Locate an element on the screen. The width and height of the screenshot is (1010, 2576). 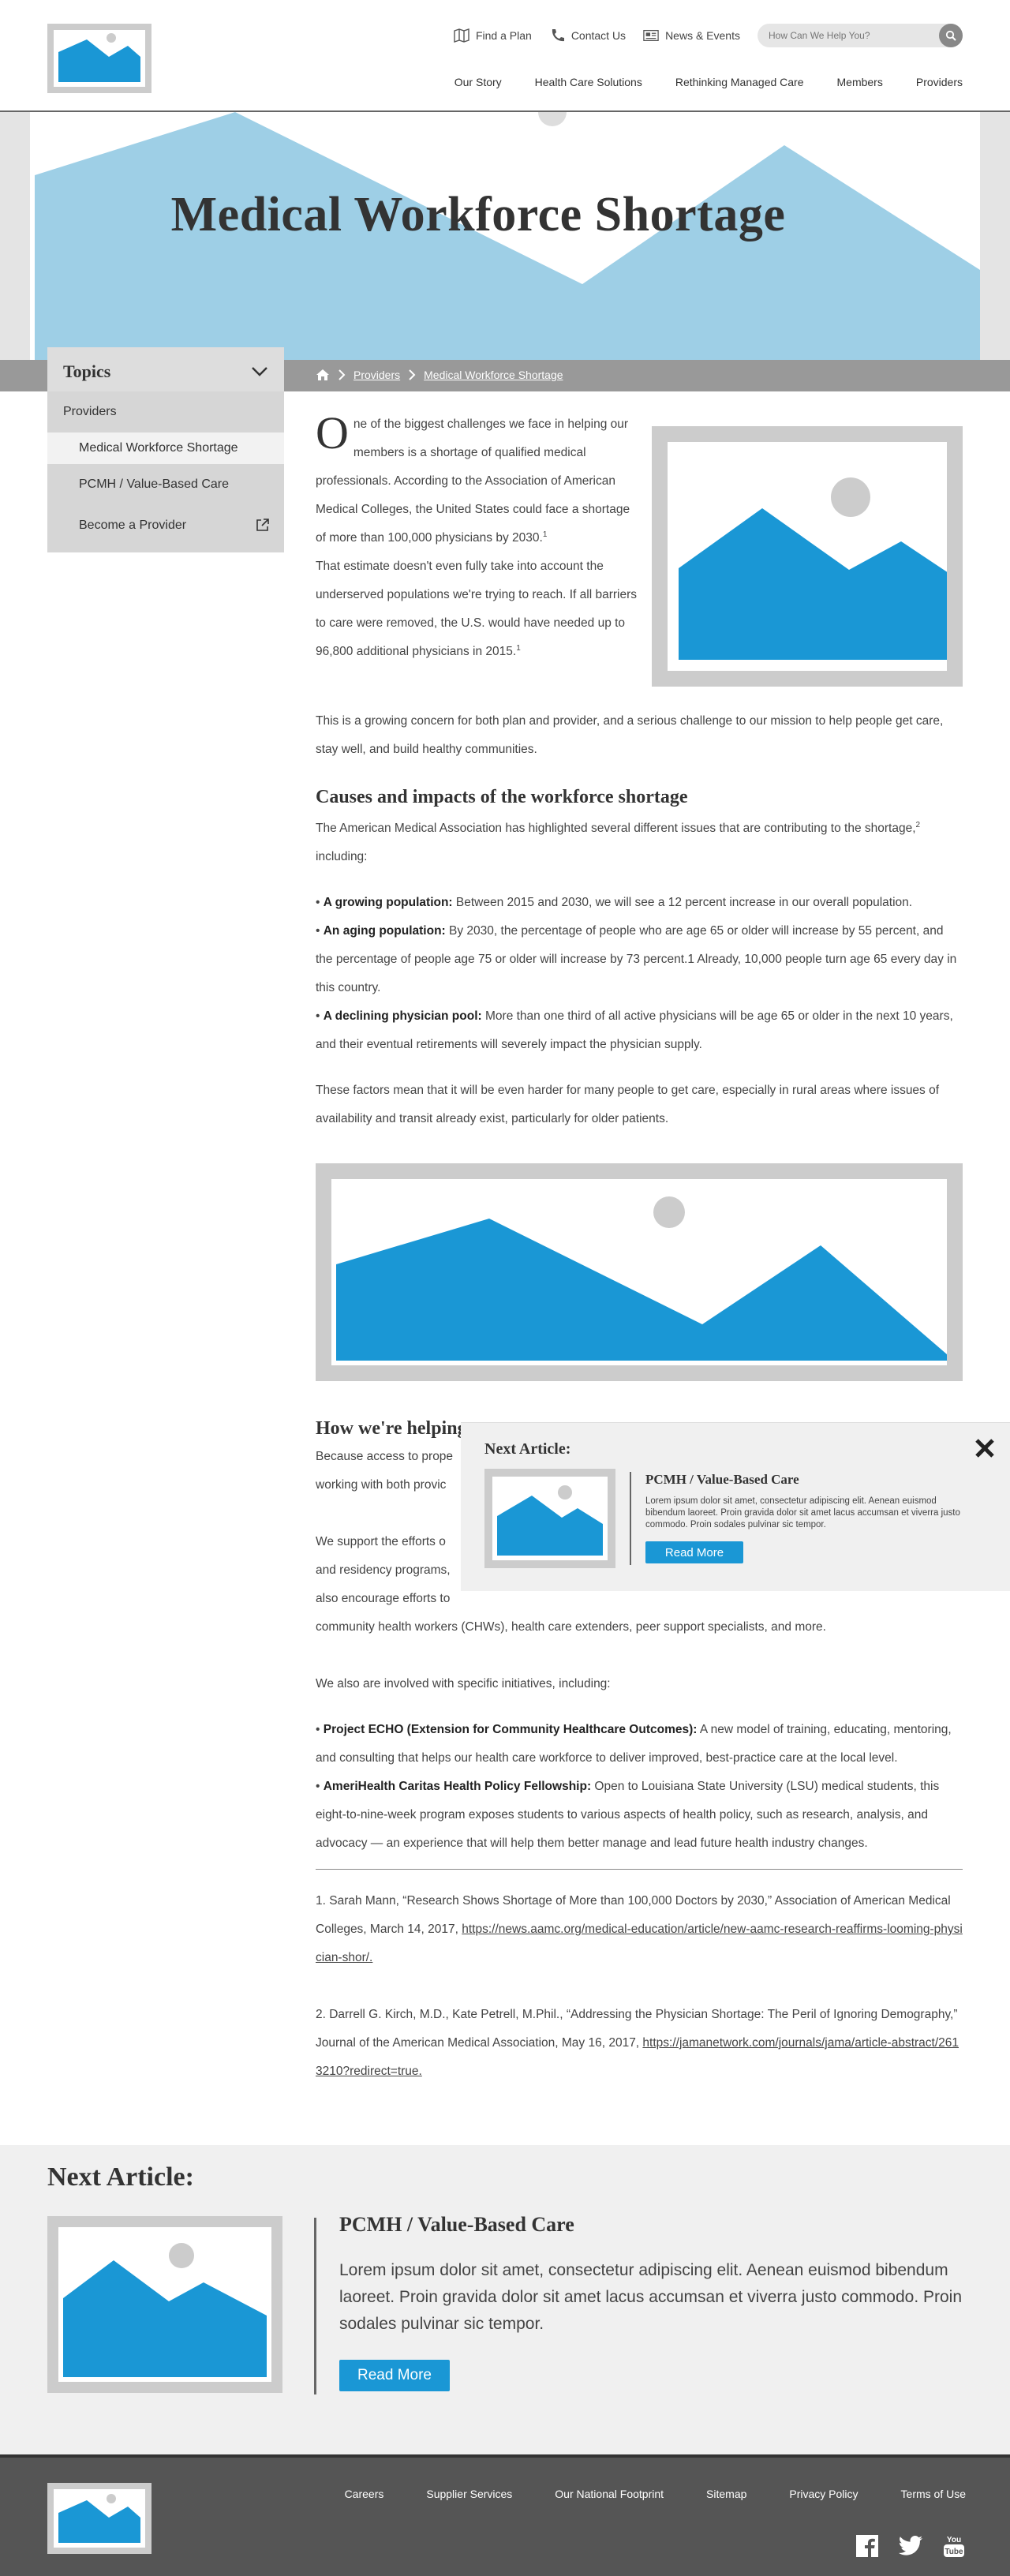
topics-title: Topics is located at coordinates (87, 371).